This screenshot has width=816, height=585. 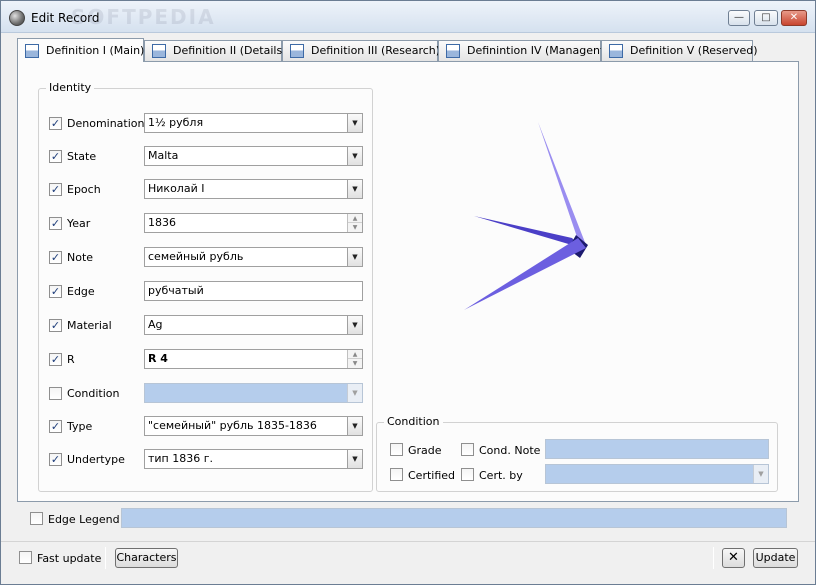 I want to click on r-spin-buttons: ▲ ▼, so click(x=354, y=359).